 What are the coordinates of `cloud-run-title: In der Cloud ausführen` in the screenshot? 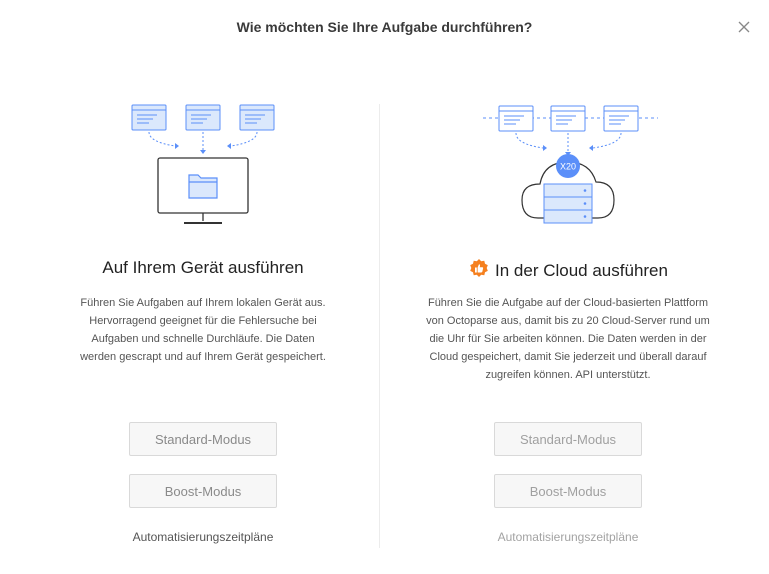 It's located at (581, 270).